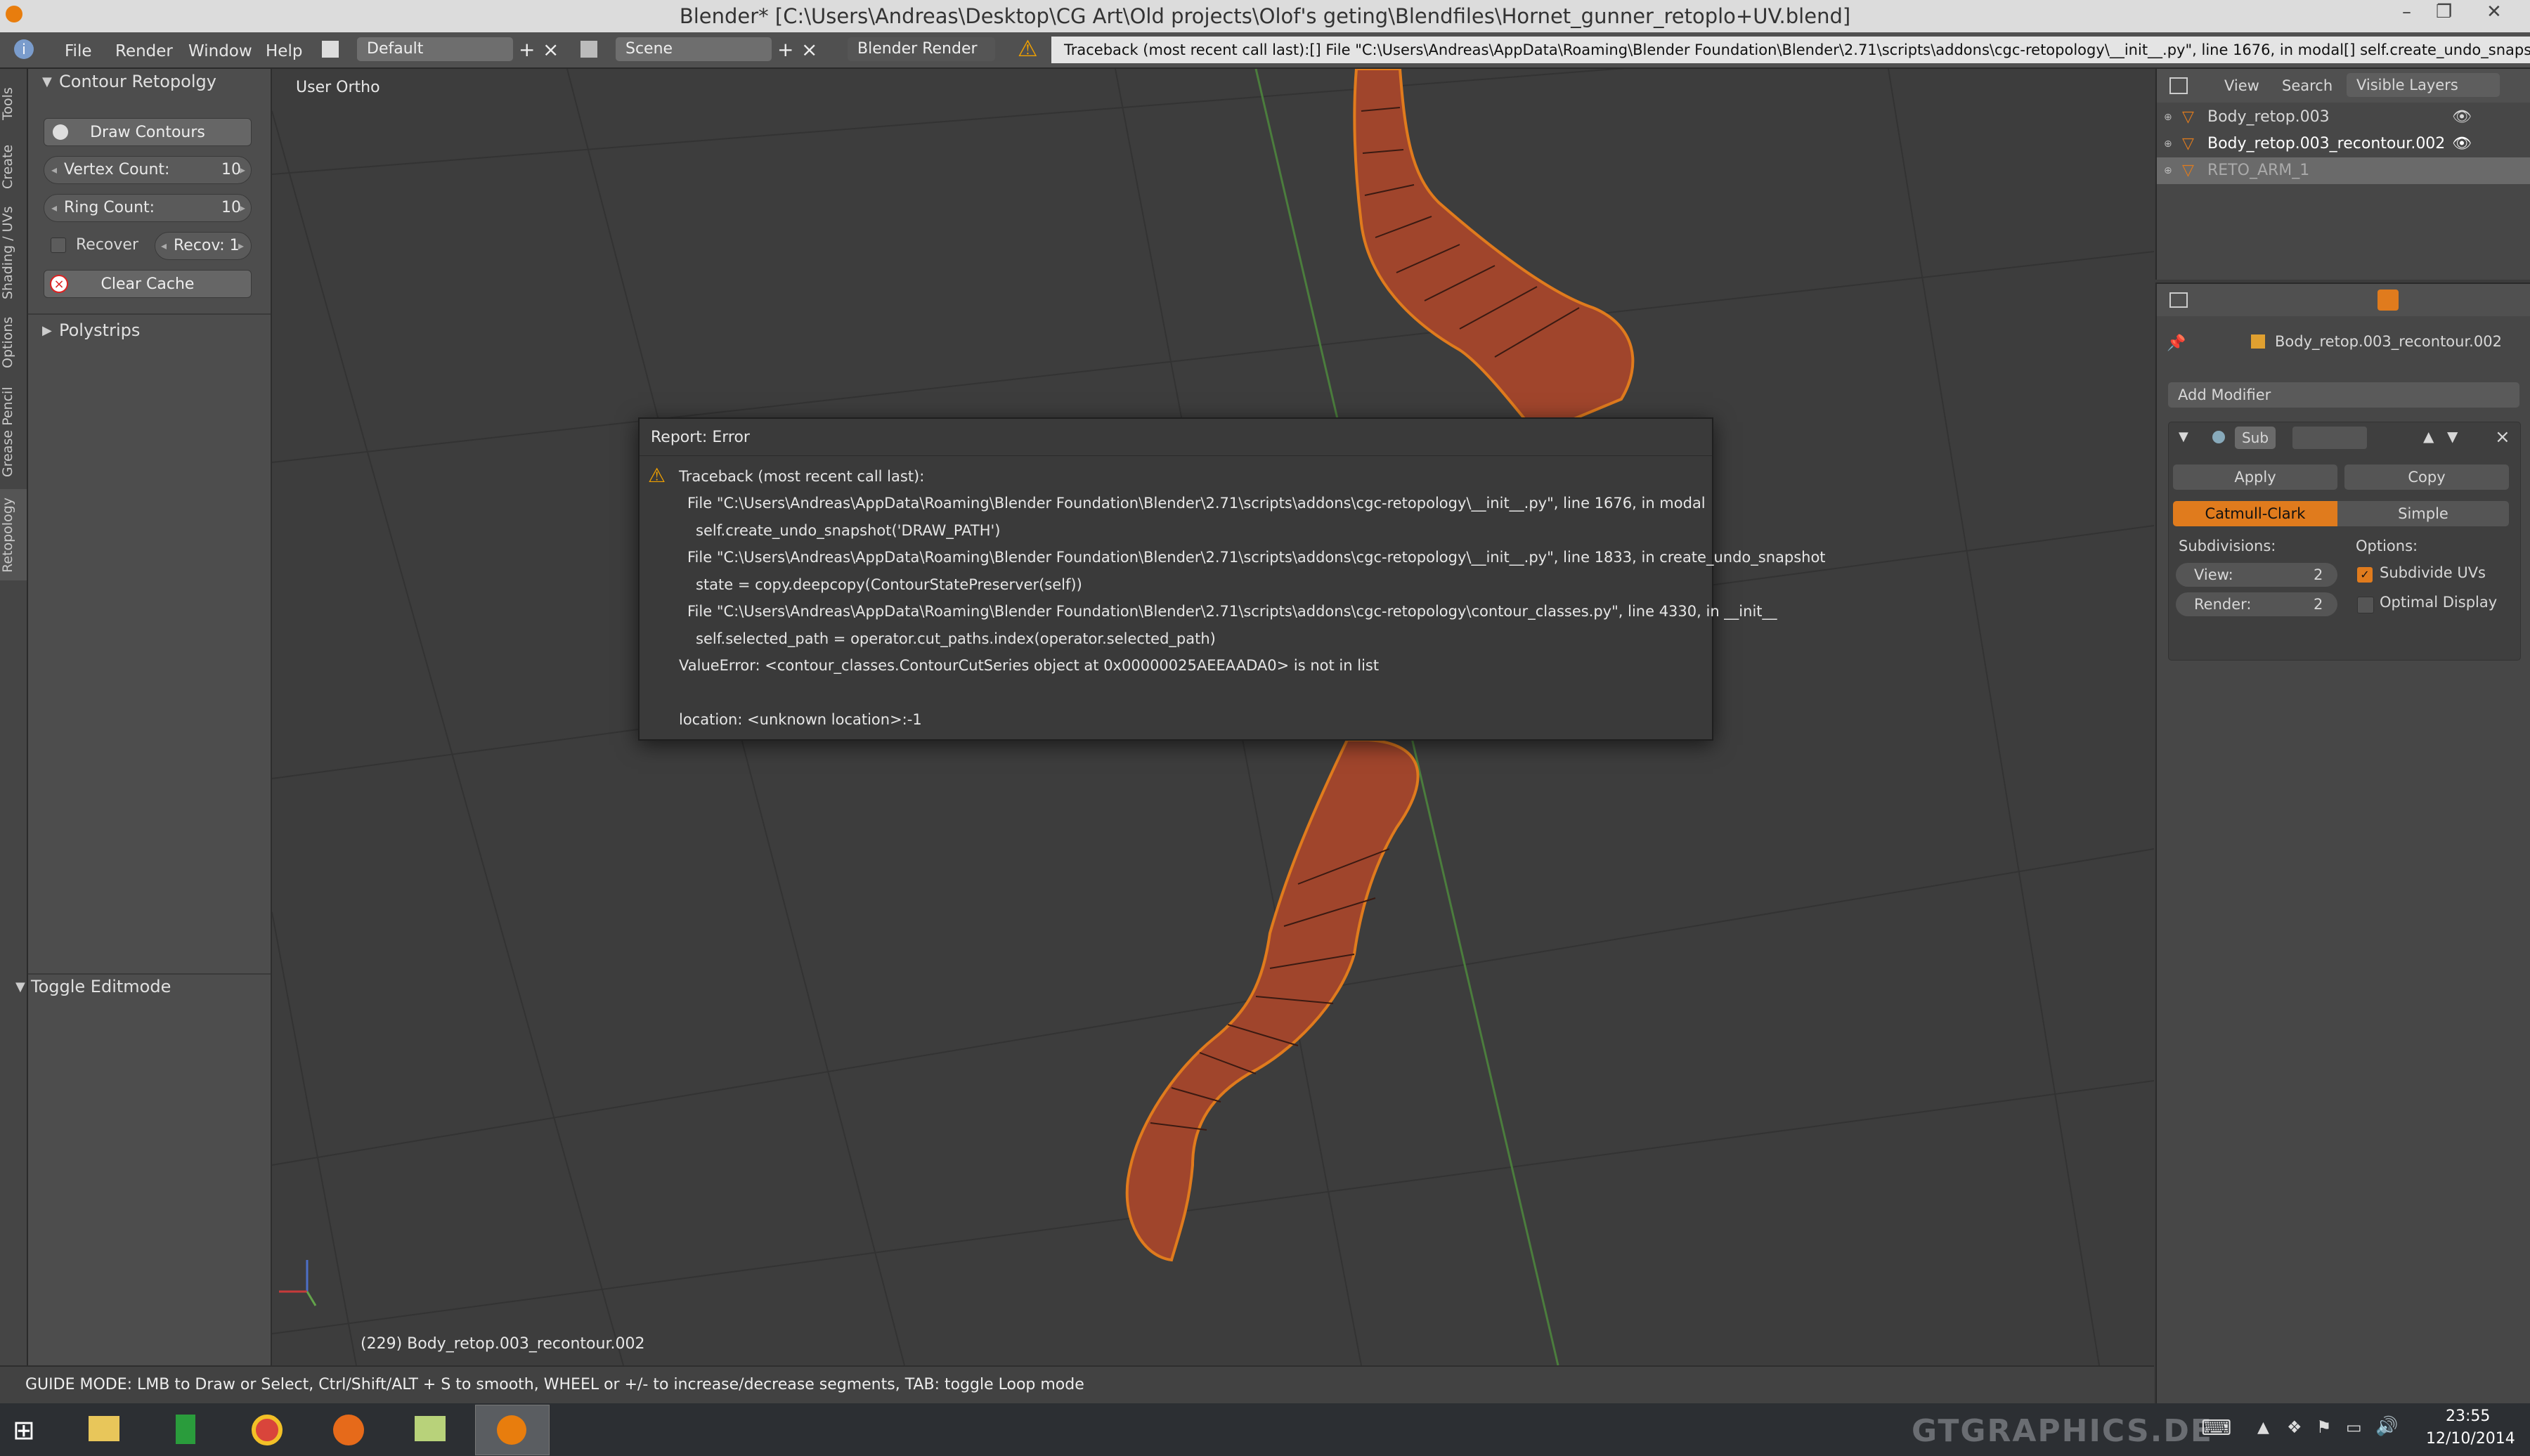  What do you see at coordinates (2388, 341) in the screenshot?
I see `object-name: Body_retop.003_recontour.002` at bounding box center [2388, 341].